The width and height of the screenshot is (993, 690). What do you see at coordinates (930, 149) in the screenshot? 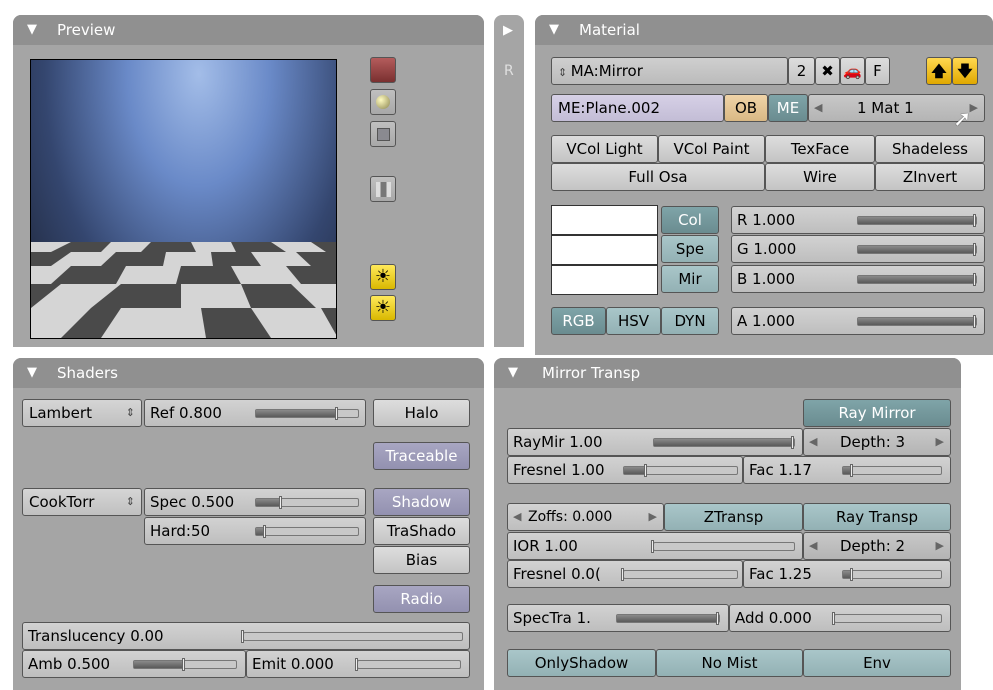
I see `shadeless-button: Shadeless` at bounding box center [930, 149].